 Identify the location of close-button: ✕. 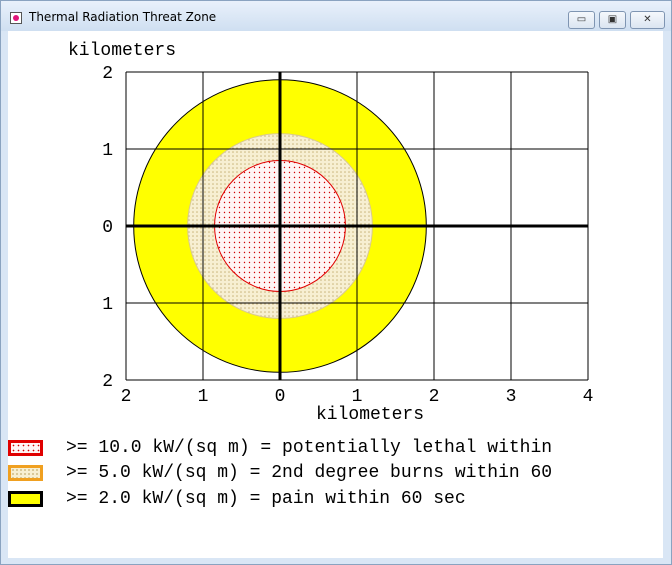
(647, 20).